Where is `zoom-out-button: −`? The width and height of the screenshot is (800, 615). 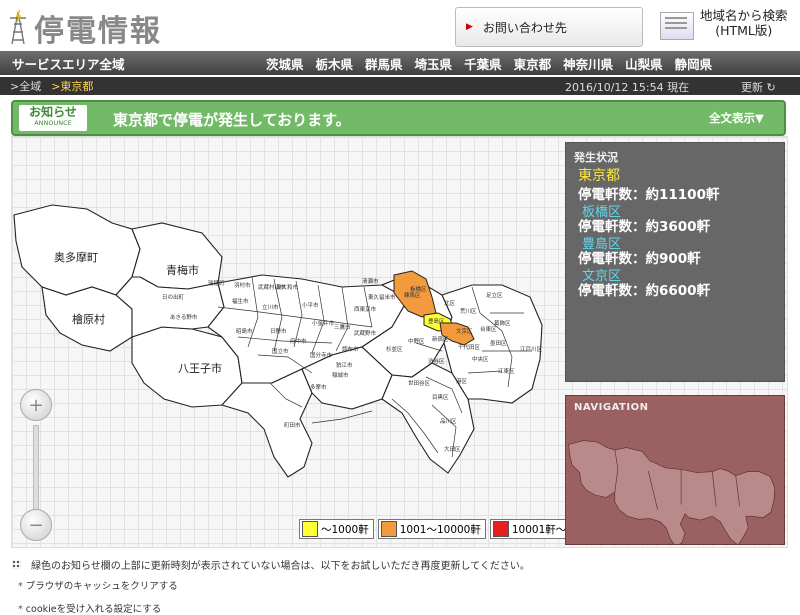 zoom-out-button: − is located at coordinates (36, 525).